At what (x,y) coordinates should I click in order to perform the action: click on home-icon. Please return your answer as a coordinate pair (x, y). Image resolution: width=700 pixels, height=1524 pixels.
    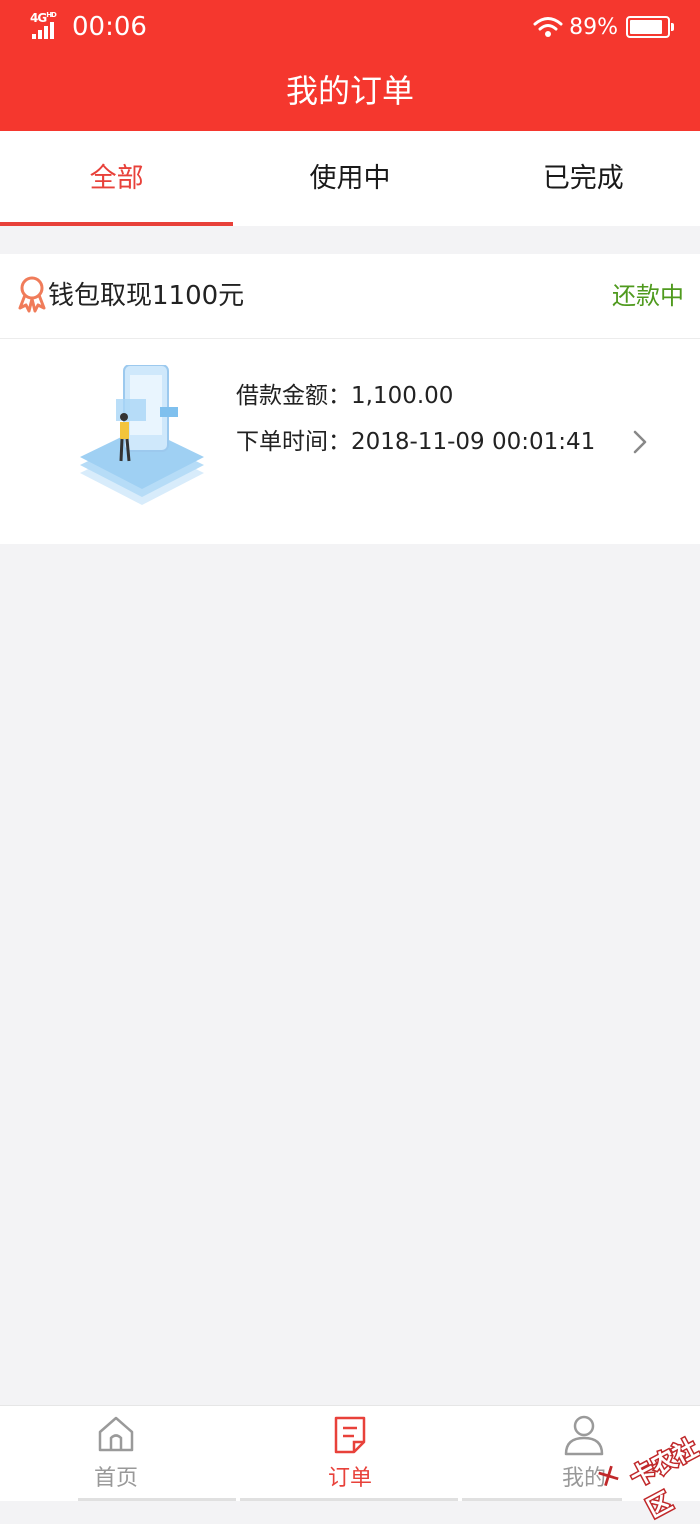
    Looking at the image, I should click on (116, 1434).